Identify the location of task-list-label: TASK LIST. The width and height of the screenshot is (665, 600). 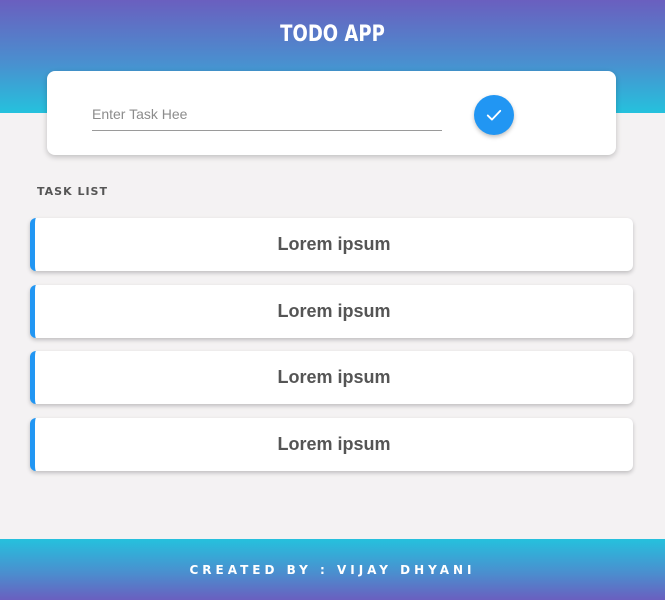
(72, 191).